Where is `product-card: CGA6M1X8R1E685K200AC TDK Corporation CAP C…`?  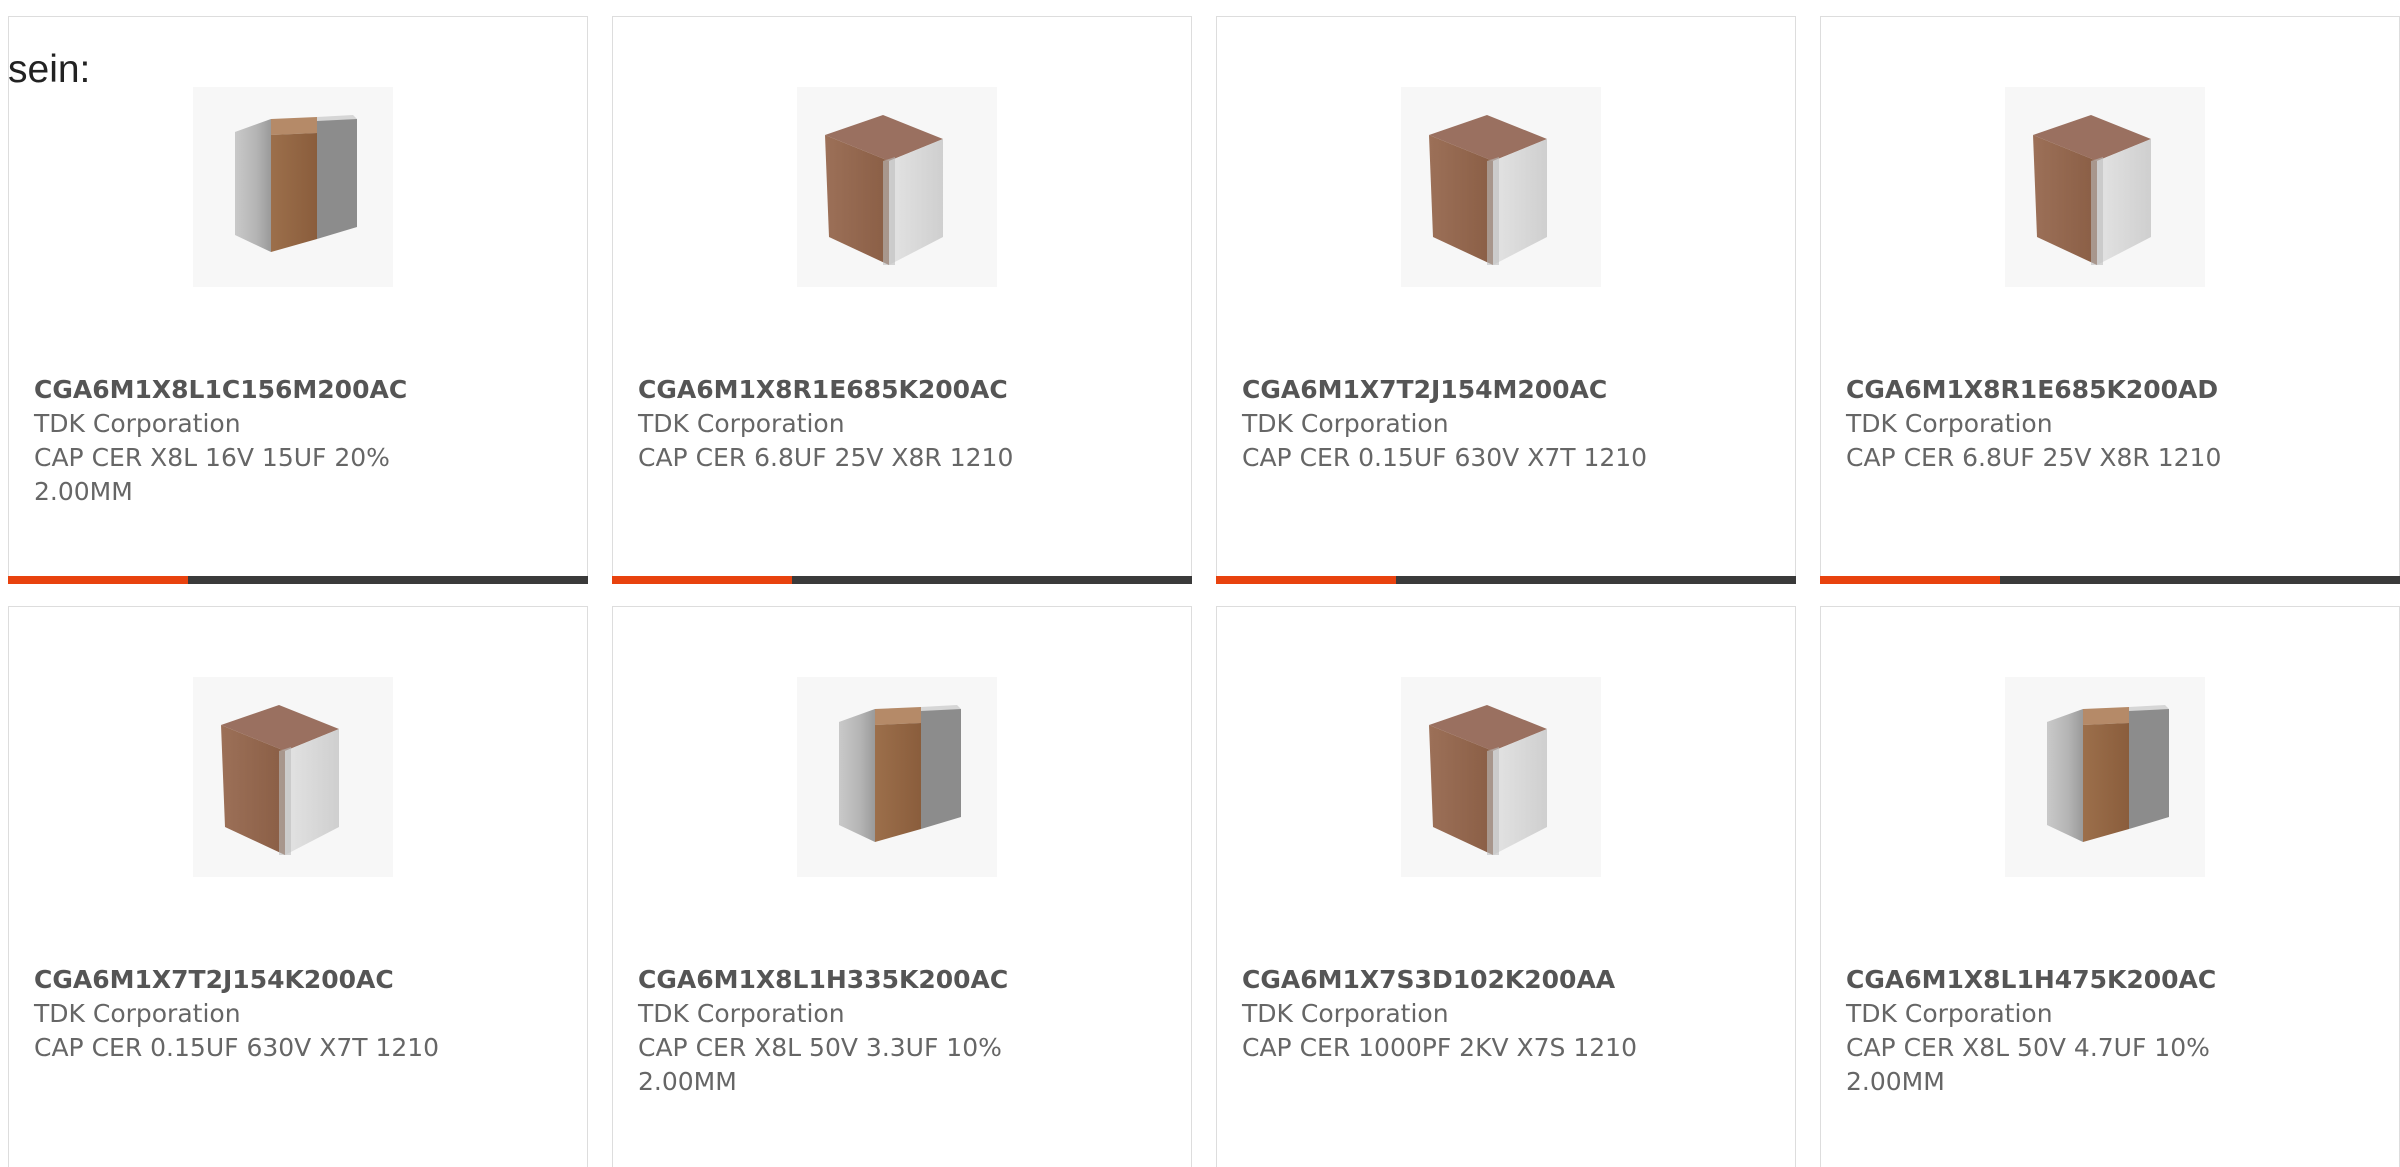
product-card: CGA6M1X8R1E685K200AC TDK Corporation CAP C… is located at coordinates (902, 300).